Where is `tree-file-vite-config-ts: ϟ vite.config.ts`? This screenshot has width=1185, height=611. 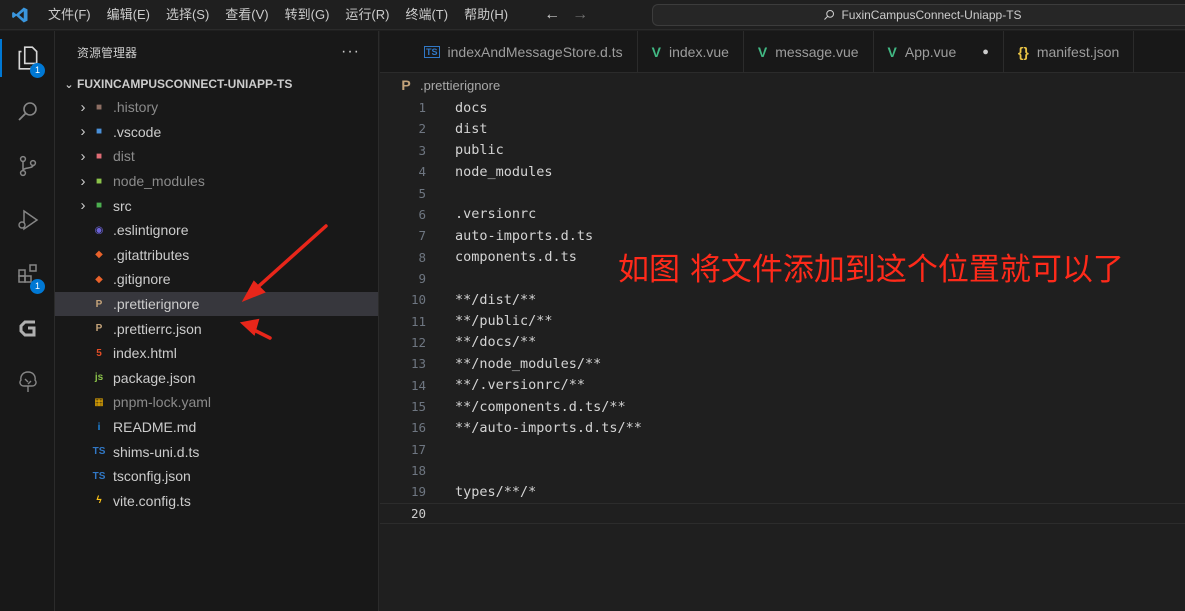 tree-file-vite-config-ts: ϟ vite.config.ts is located at coordinates (216, 501).